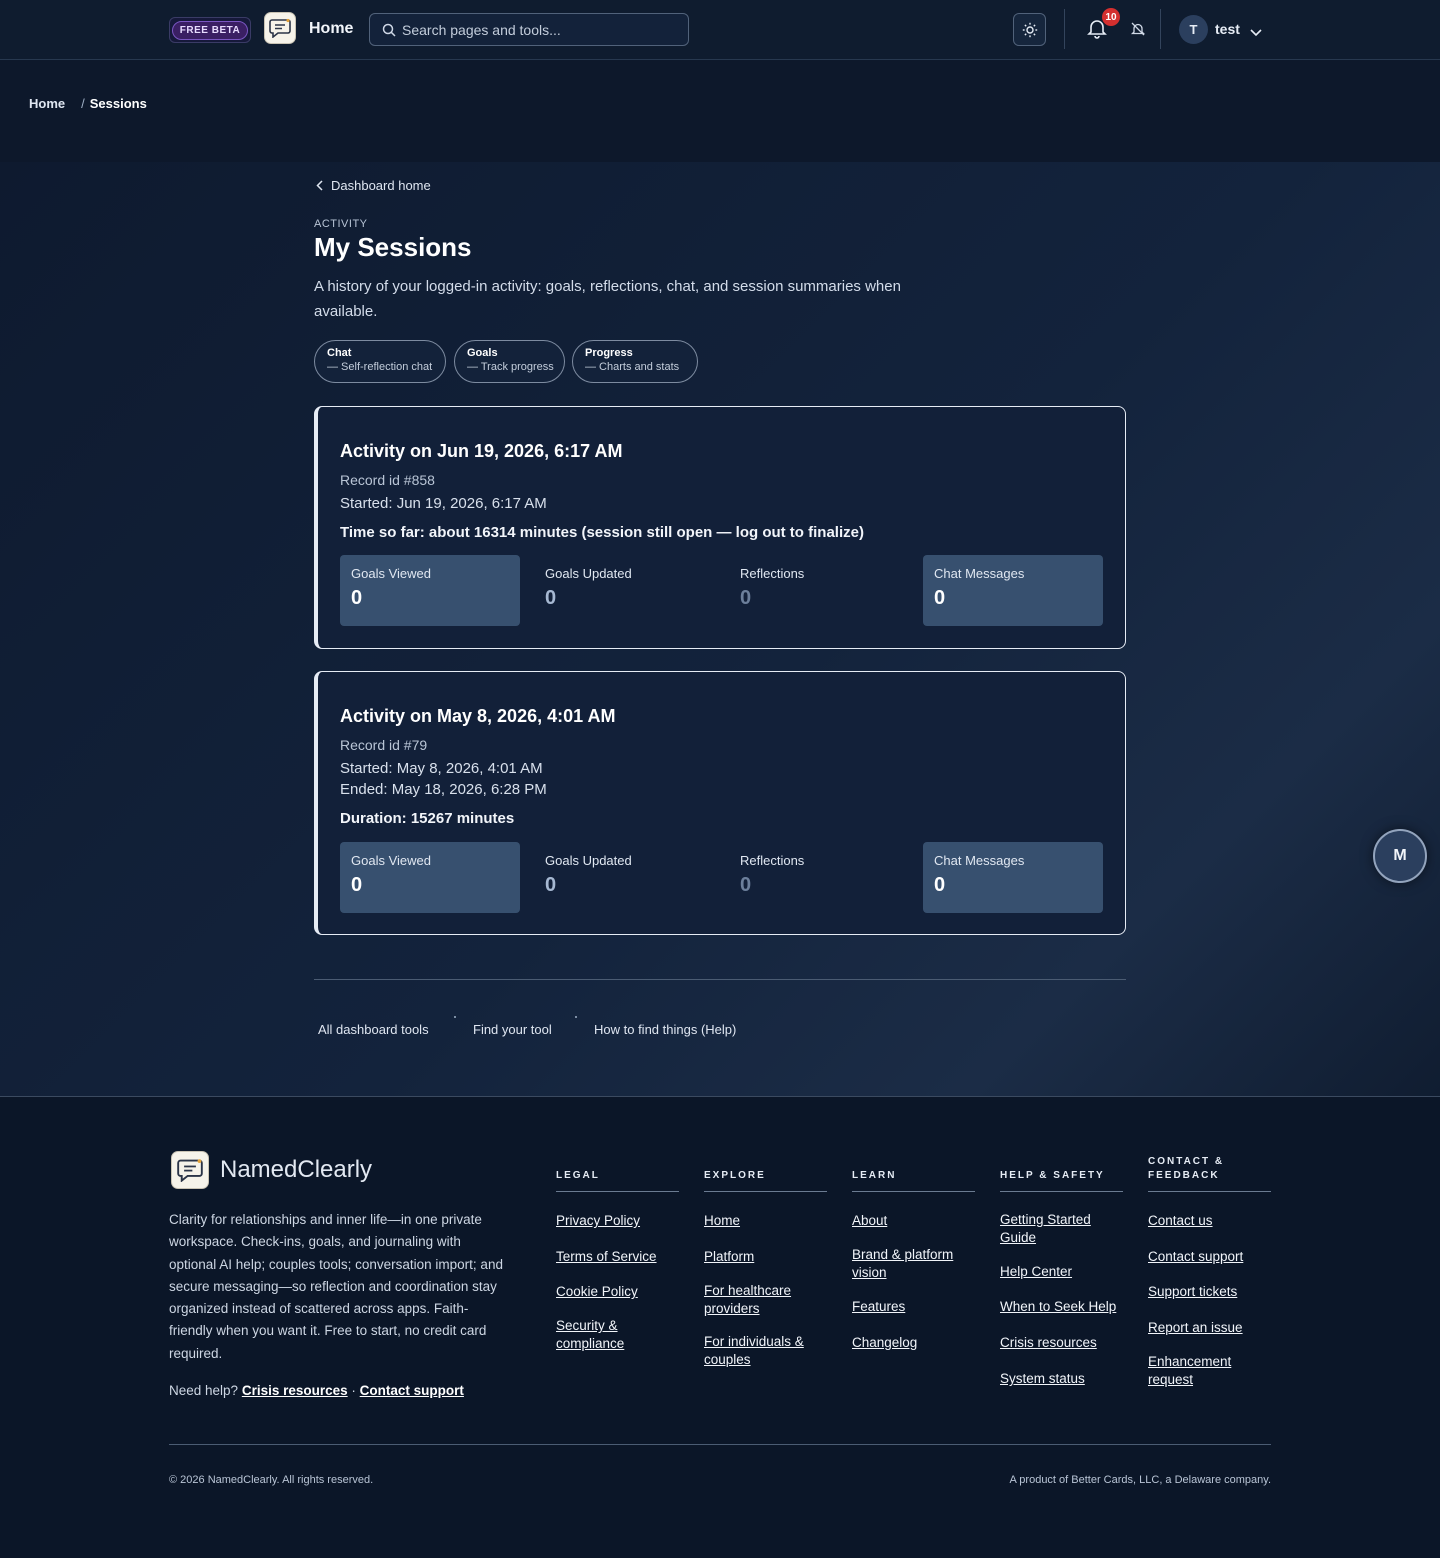 The image size is (1440, 1558). Describe the element at coordinates (756, 1351) in the screenshot. I see `footer-link: For individuals & couples` at that location.